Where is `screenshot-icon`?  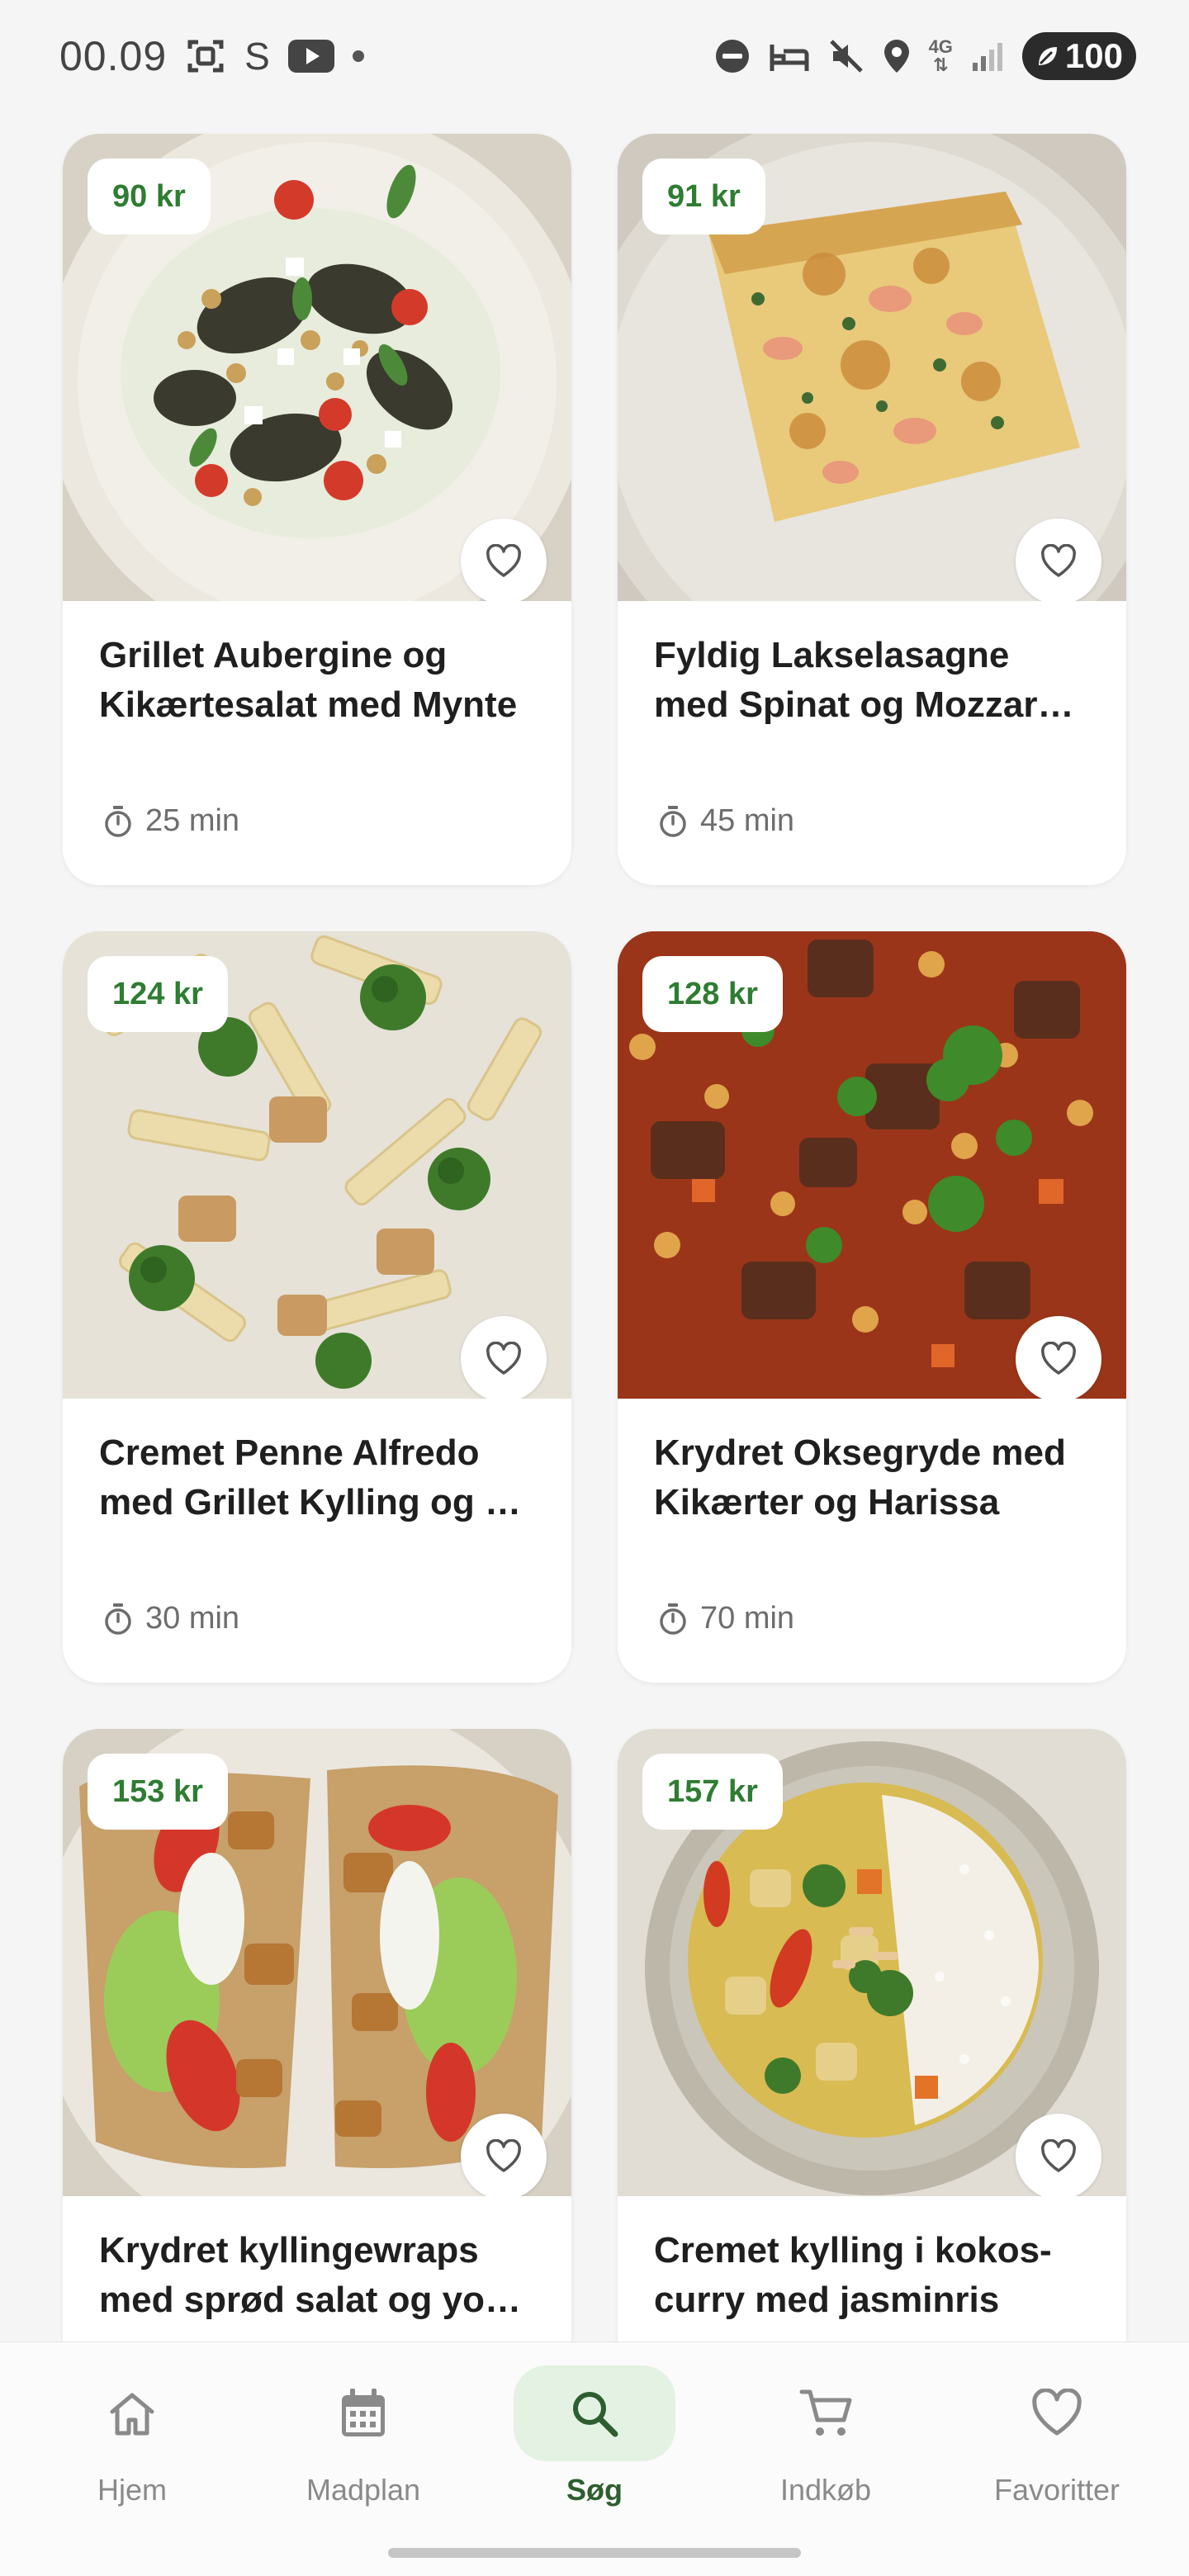
screenshot-icon is located at coordinates (205, 56).